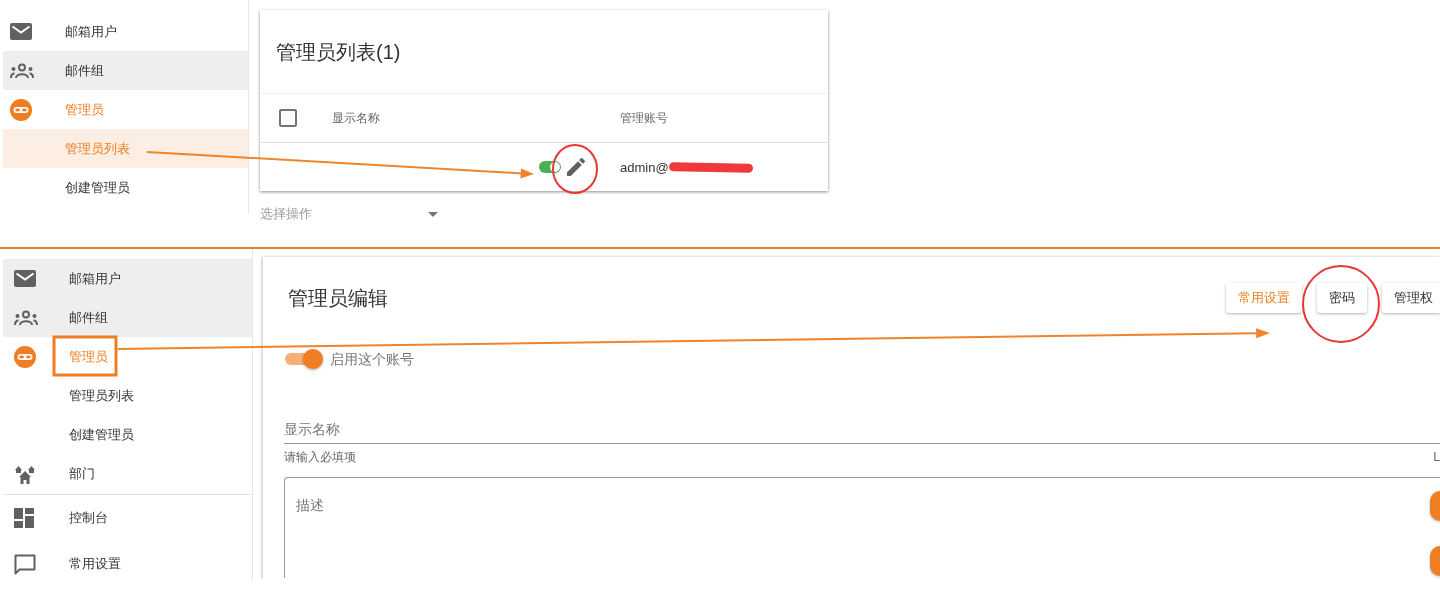 Image resolution: width=1440 pixels, height=600 pixels. Describe the element at coordinates (356, 118) in the screenshot. I see `column-header: 显示名称` at that location.